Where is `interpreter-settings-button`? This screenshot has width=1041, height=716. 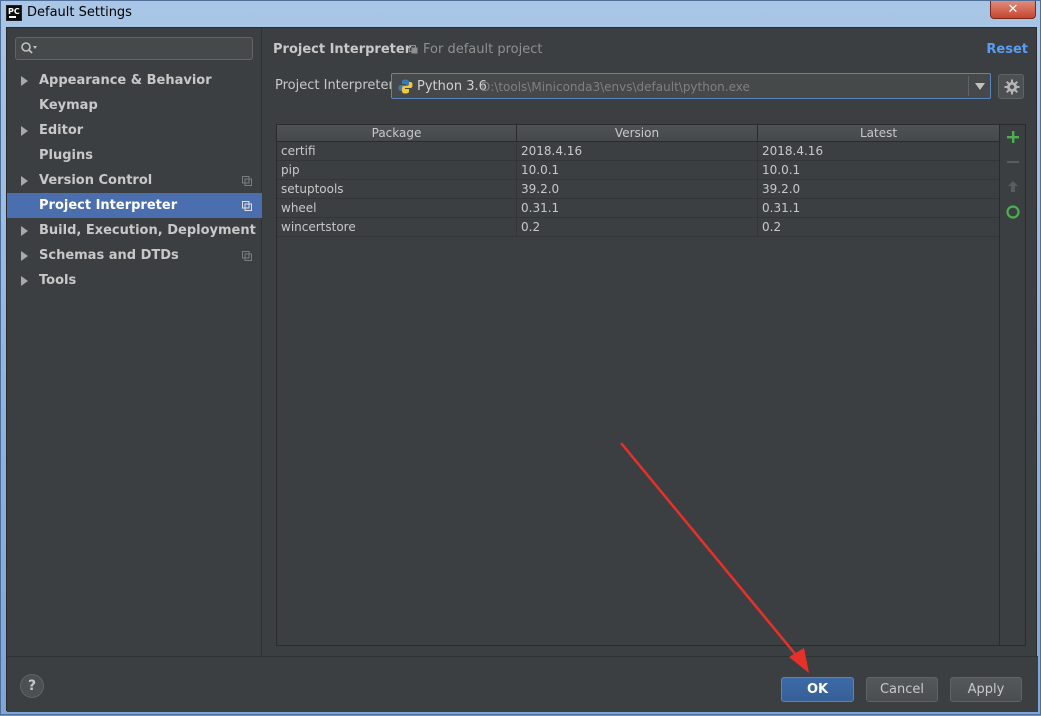 interpreter-settings-button is located at coordinates (1011, 86).